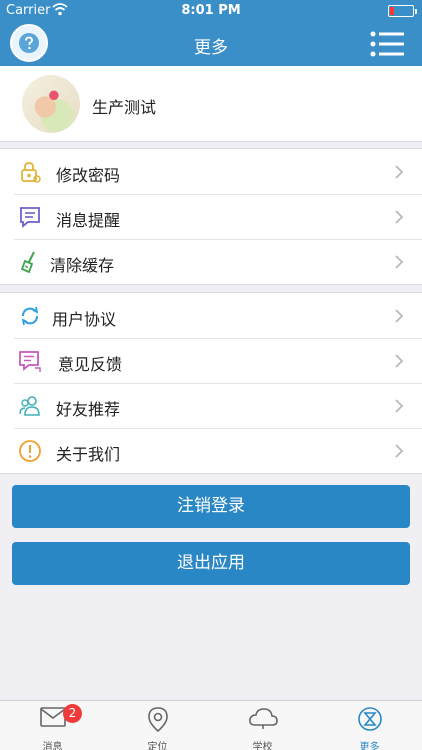 The image size is (422, 750). I want to click on page-title: 更多, so click(211, 48).